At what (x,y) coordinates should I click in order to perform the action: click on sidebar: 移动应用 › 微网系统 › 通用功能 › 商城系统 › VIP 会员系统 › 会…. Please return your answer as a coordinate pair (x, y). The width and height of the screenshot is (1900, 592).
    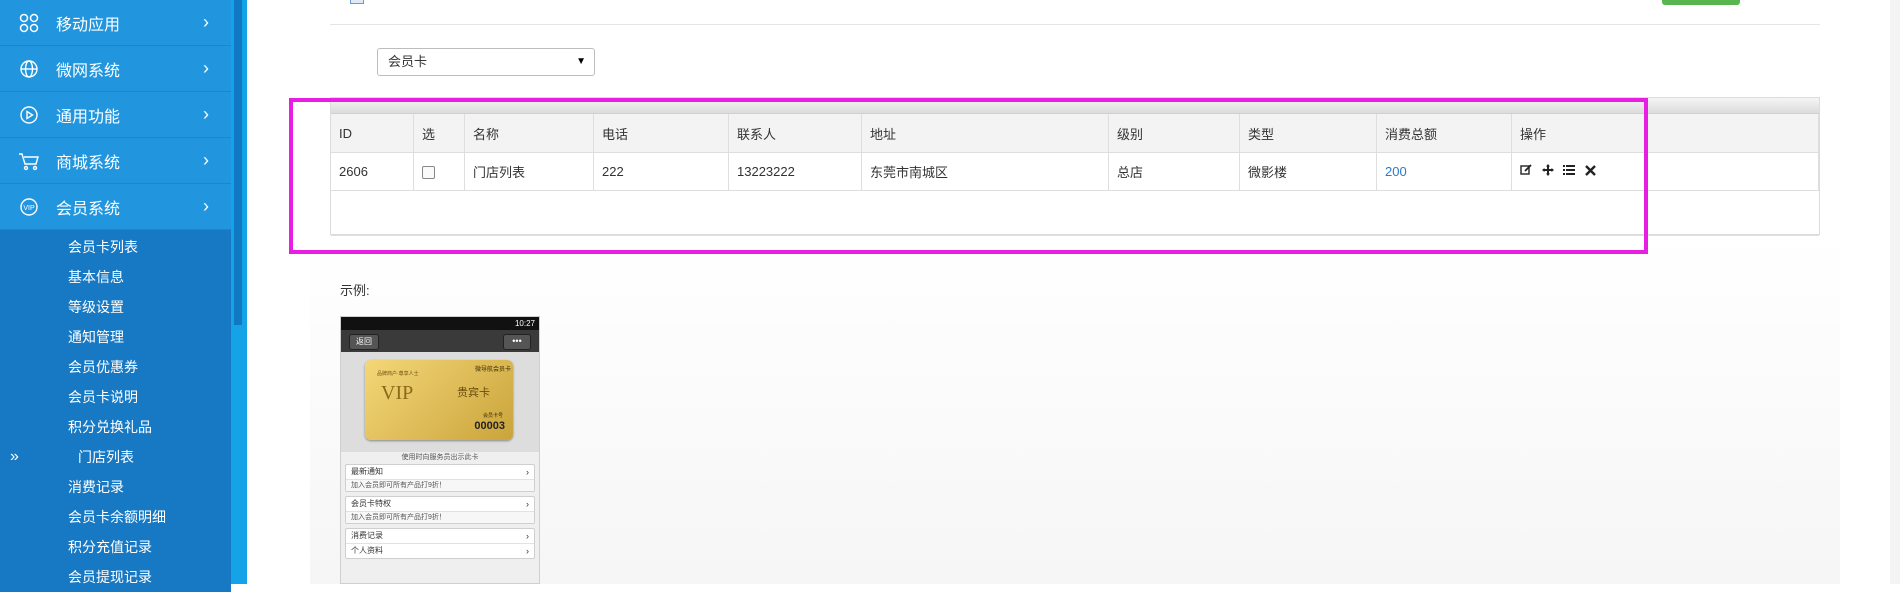
    Looking at the image, I should click on (115, 296).